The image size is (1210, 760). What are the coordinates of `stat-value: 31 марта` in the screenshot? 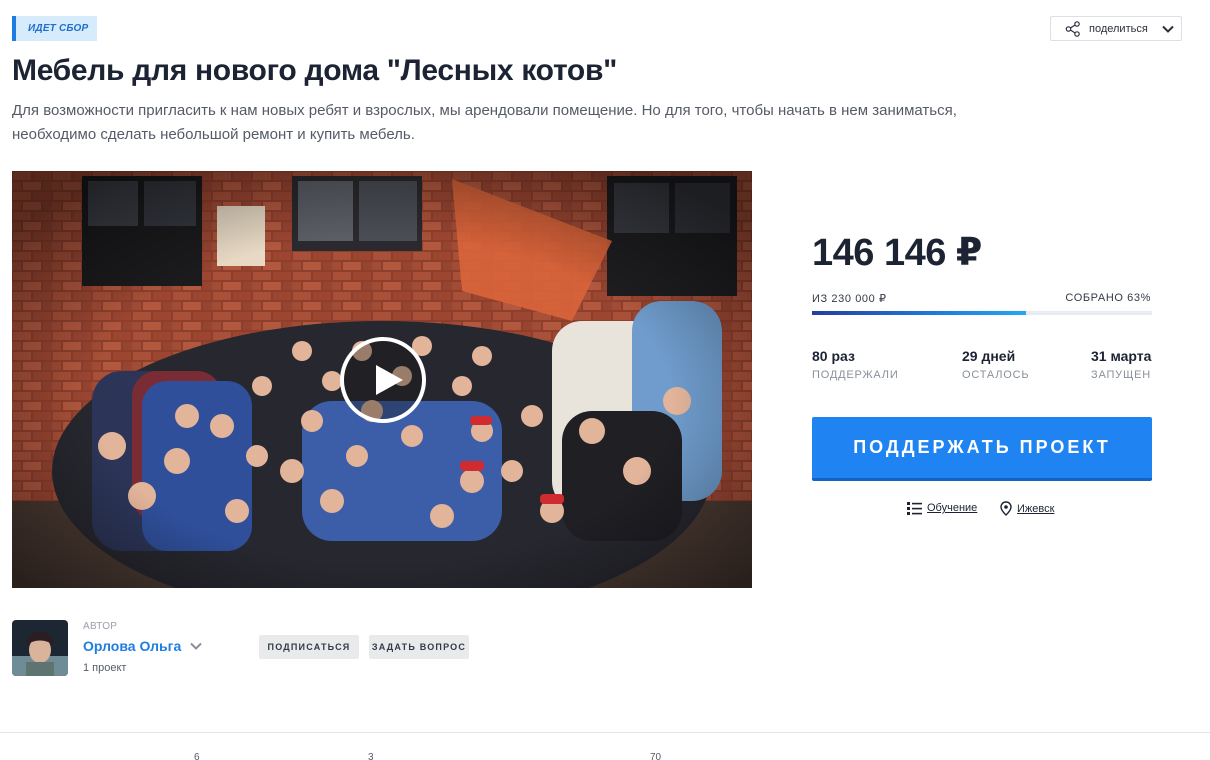 It's located at (1121, 356).